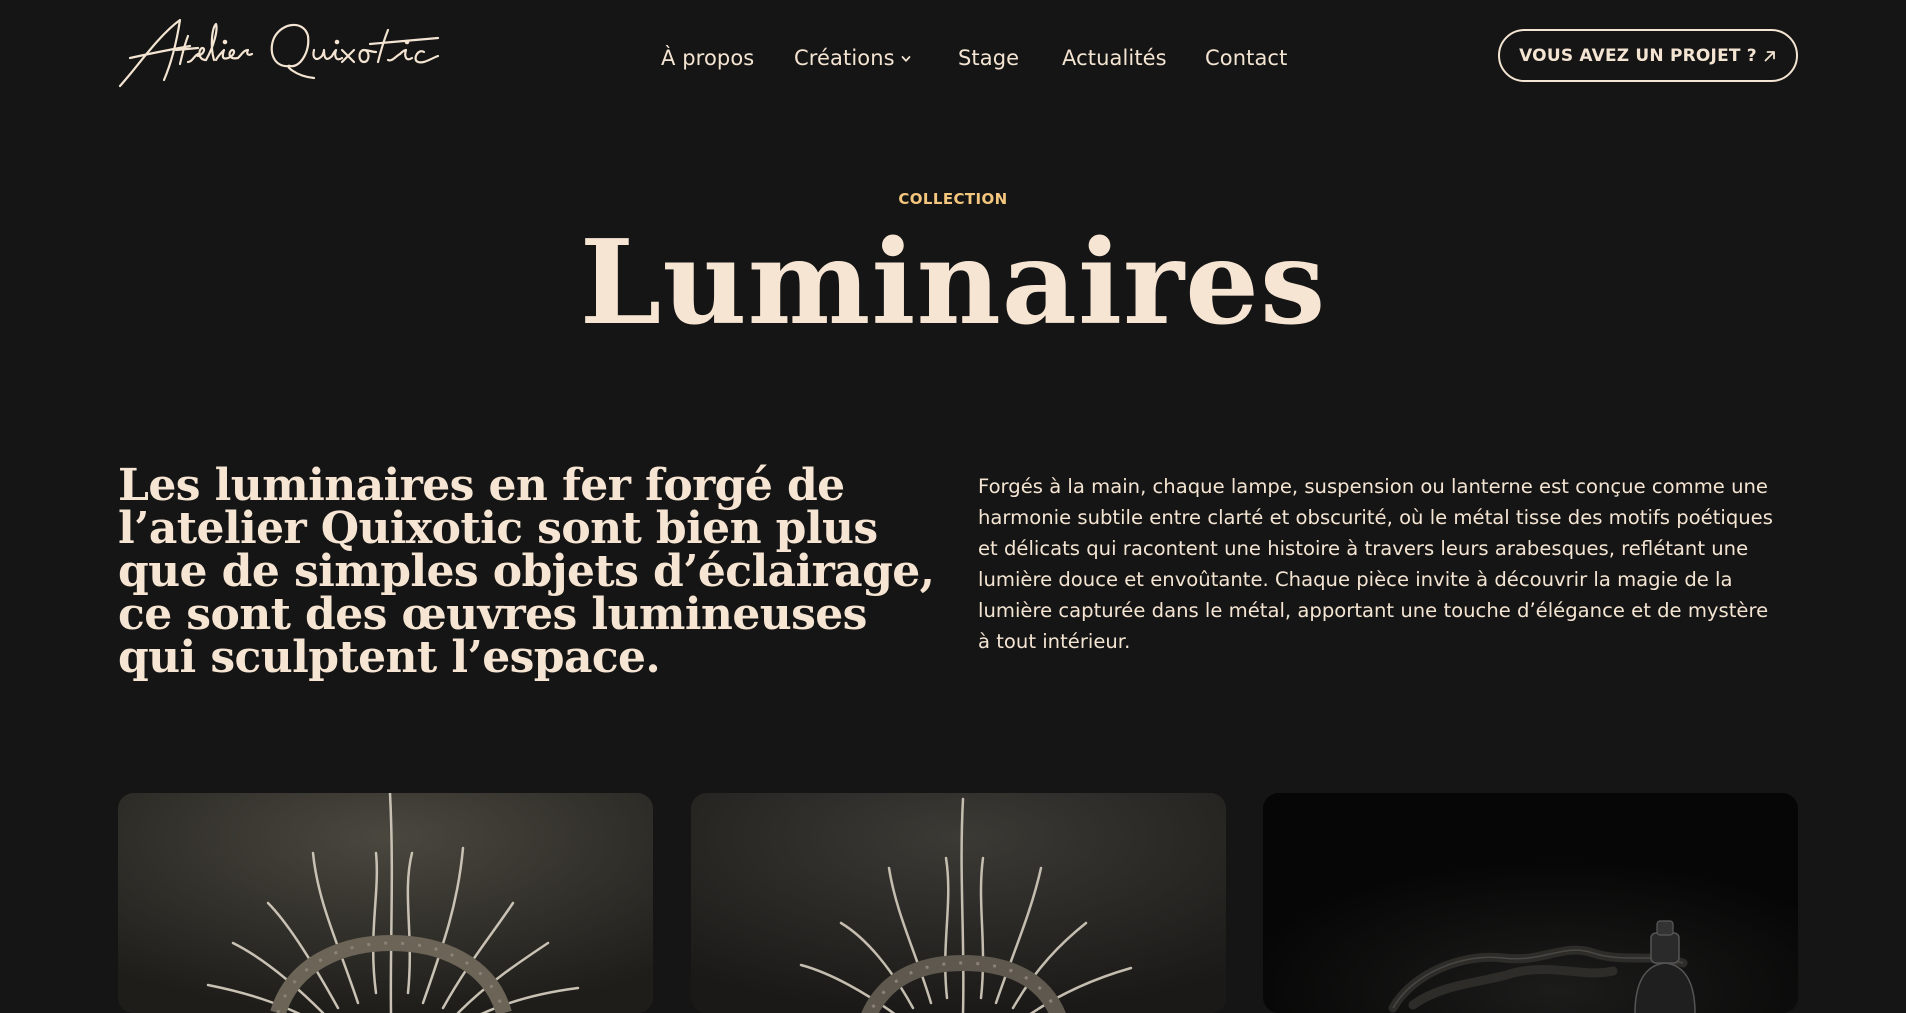 This screenshot has width=1906, height=1013. What do you see at coordinates (988, 58) in the screenshot?
I see `nav-item-stage: Stage` at bounding box center [988, 58].